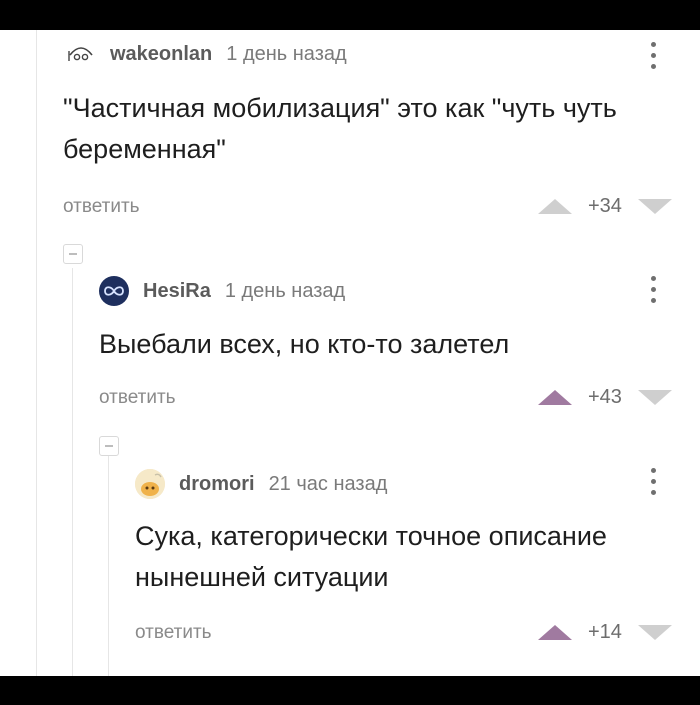  Describe the element at coordinates (653, 483) in the screenshot. I see `more-options-icon` at that location.